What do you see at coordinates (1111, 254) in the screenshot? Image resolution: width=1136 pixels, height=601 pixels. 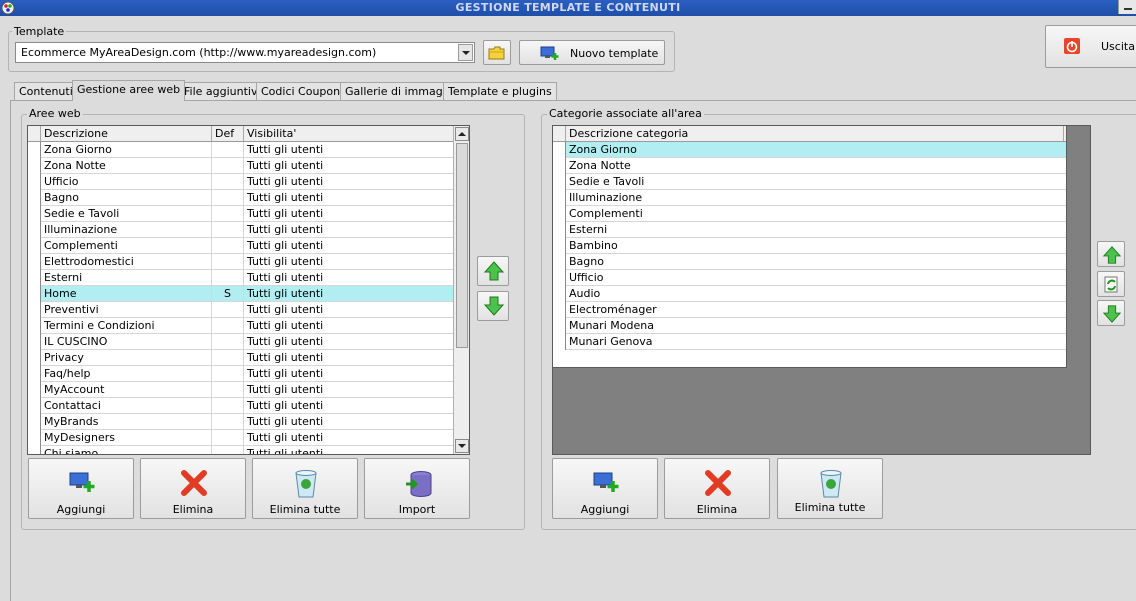 I see `cat-move-up-button` at bounding box center [1111, 254].